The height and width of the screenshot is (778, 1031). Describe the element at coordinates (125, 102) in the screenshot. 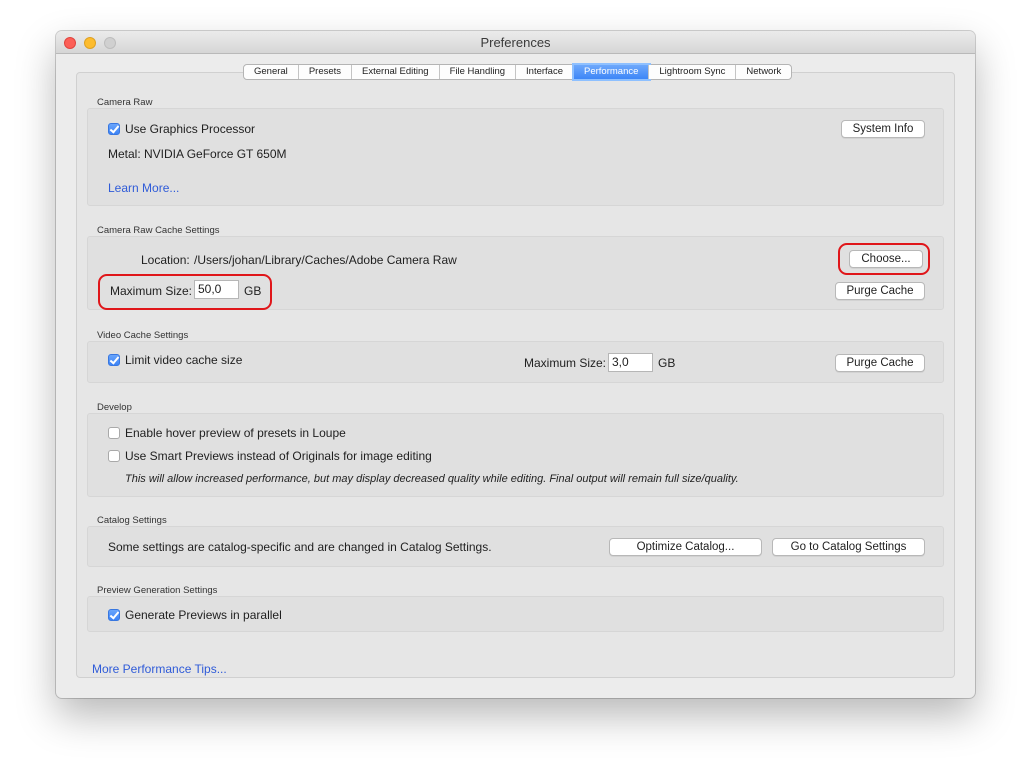

I see `camera-raw-section-label: Camera Raw` at that location.